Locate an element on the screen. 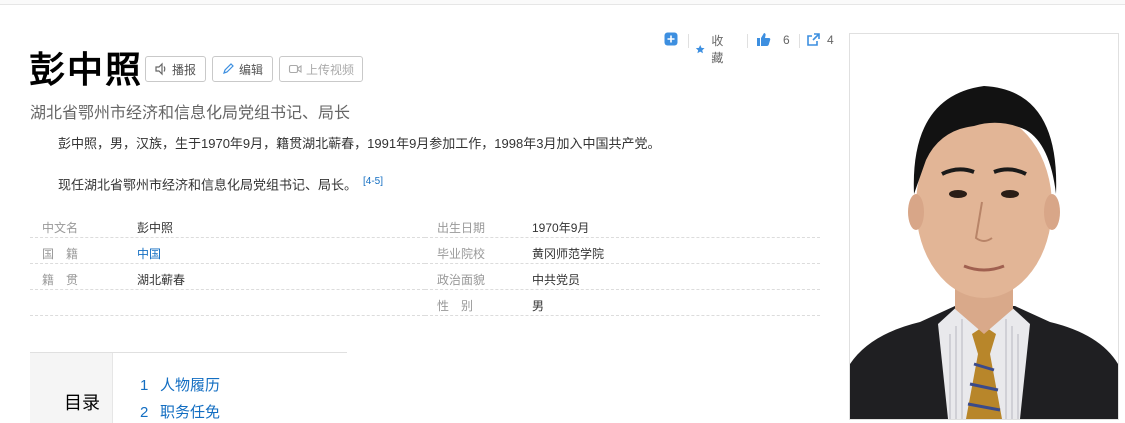 The height and width of the screenshot is (423, 1125). info-row: 性 别男 is located at coordinates (425, 304).